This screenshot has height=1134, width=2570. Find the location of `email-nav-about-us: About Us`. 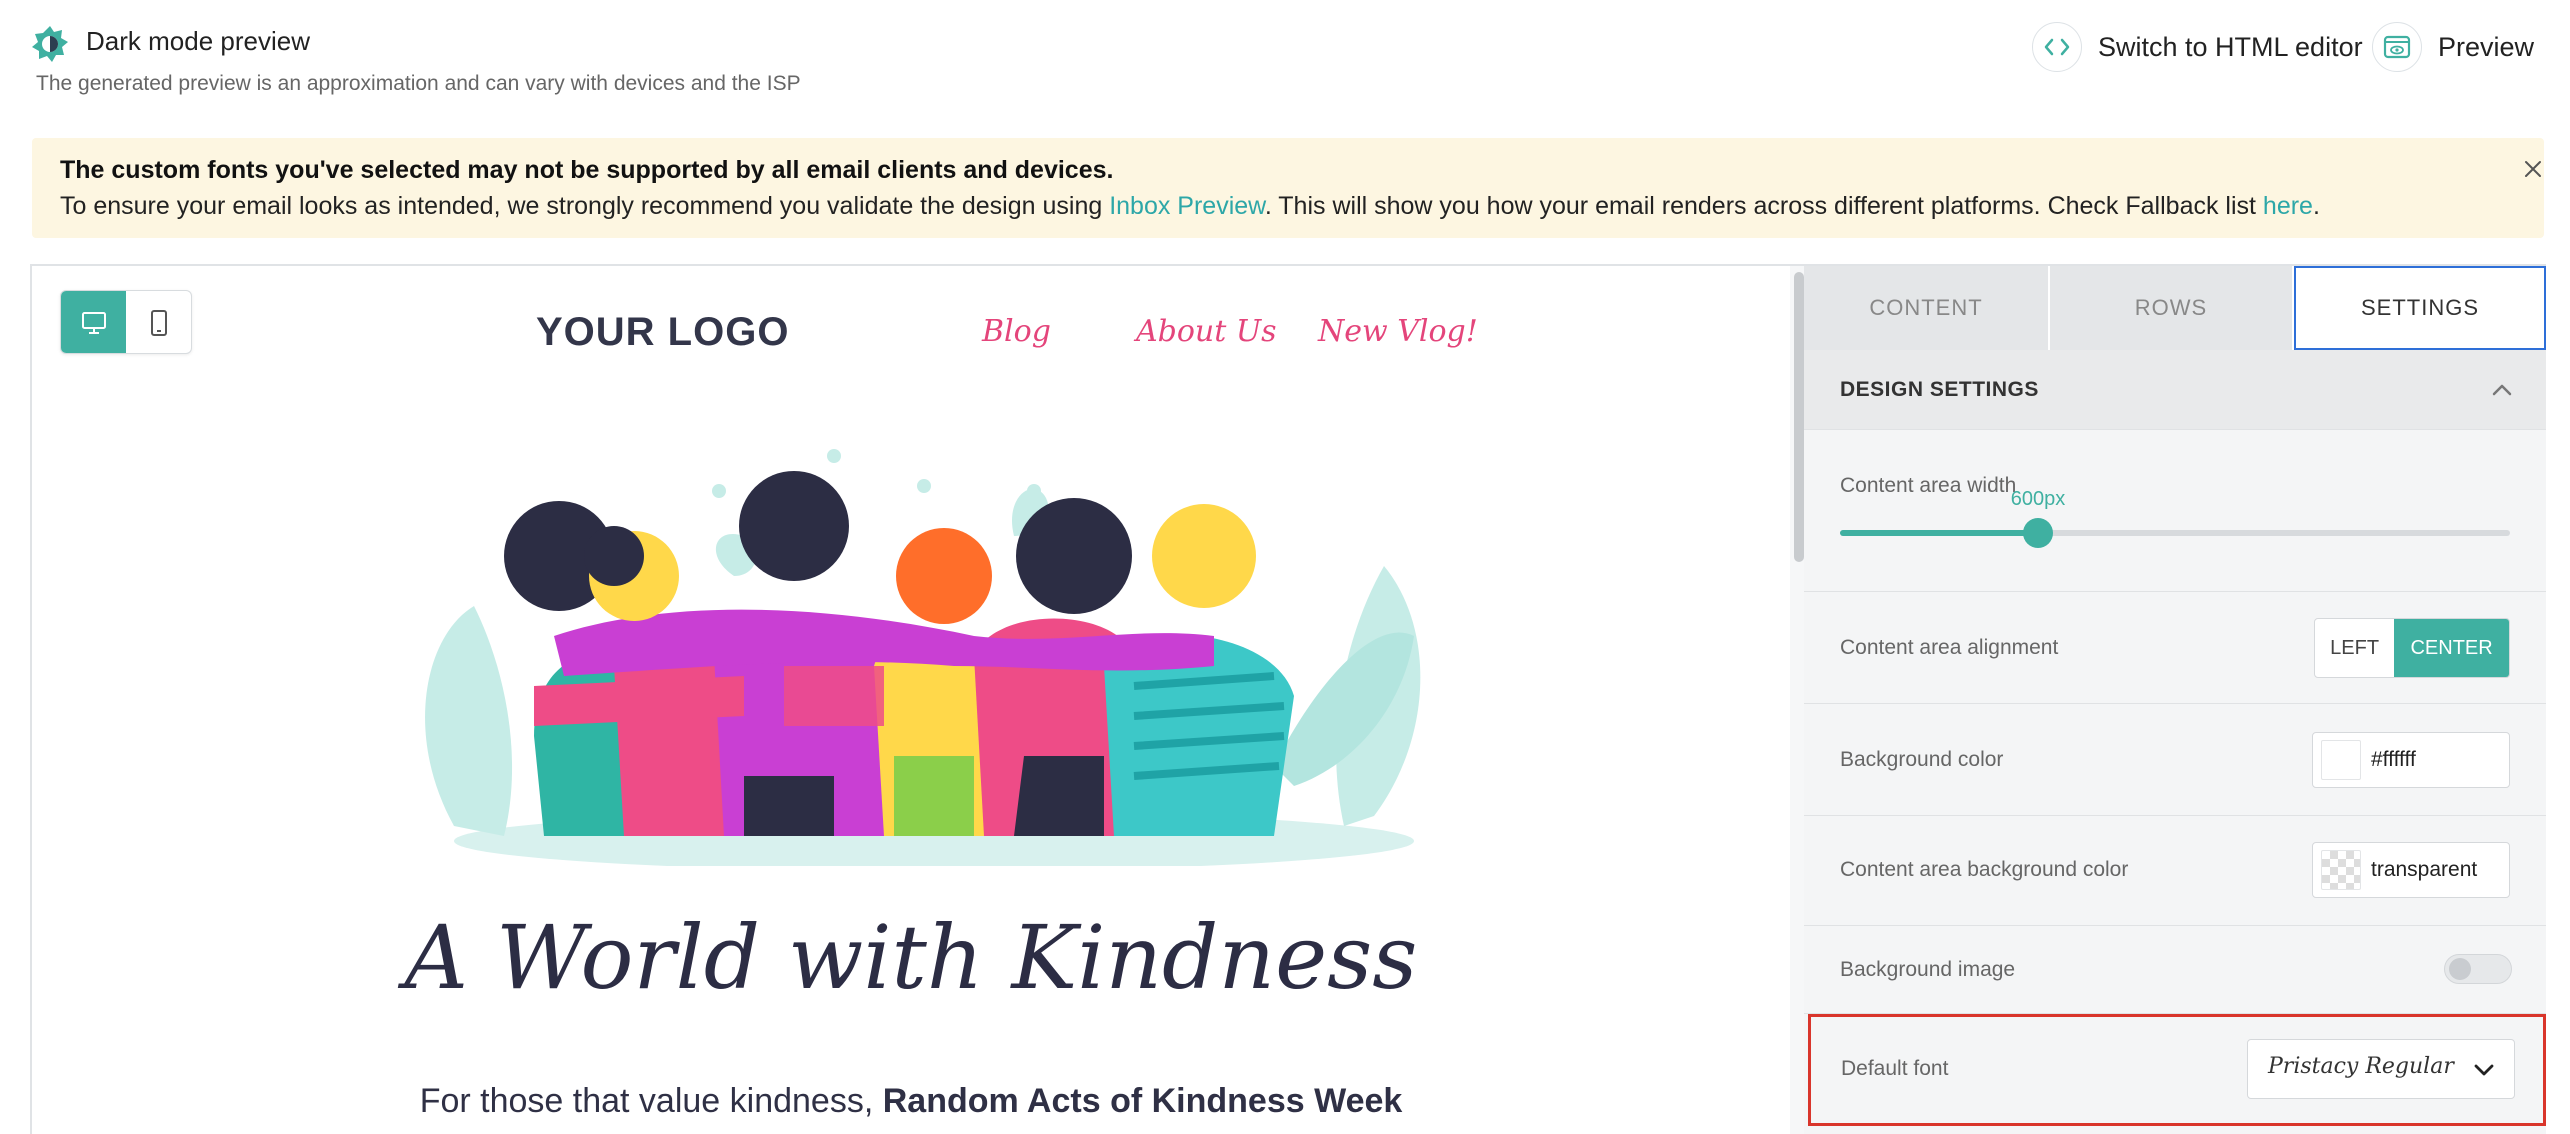

email-nav-about-us: About Us is located at coordinates (1206, 331).